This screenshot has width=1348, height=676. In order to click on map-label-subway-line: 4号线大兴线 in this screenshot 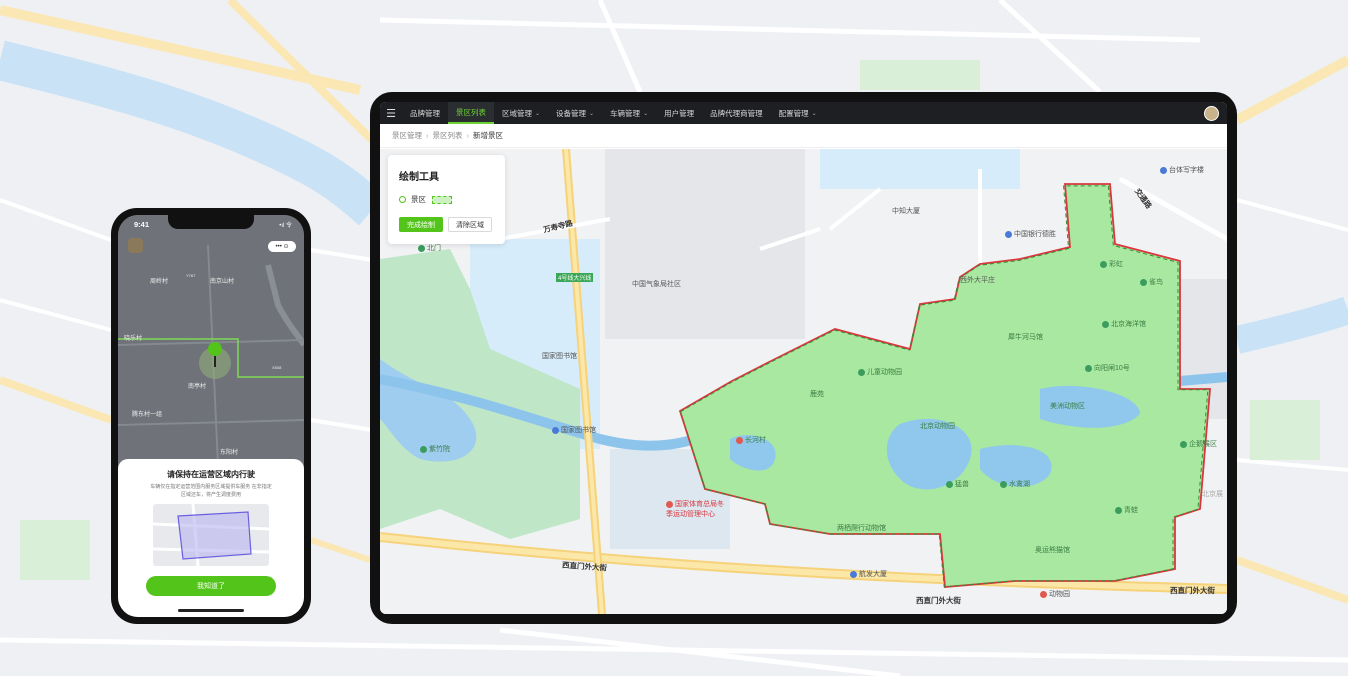, I will do `click(575, 277)`.